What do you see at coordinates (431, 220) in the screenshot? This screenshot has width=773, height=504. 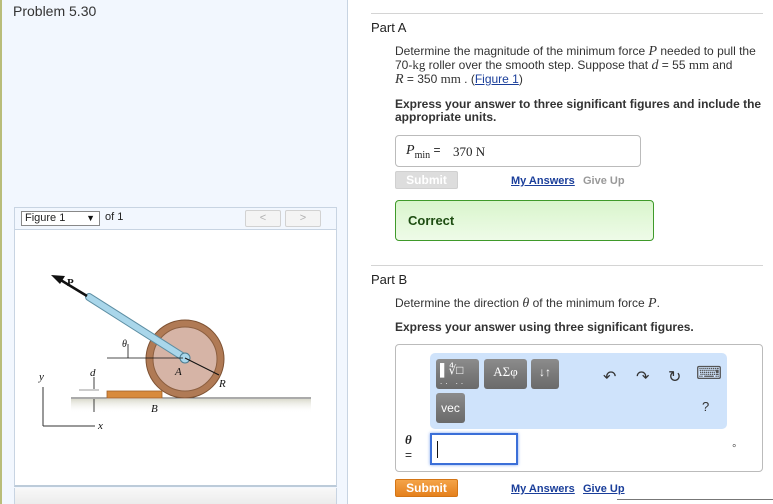 I see `correct-message: Correct` at bounding box center [431, 220].